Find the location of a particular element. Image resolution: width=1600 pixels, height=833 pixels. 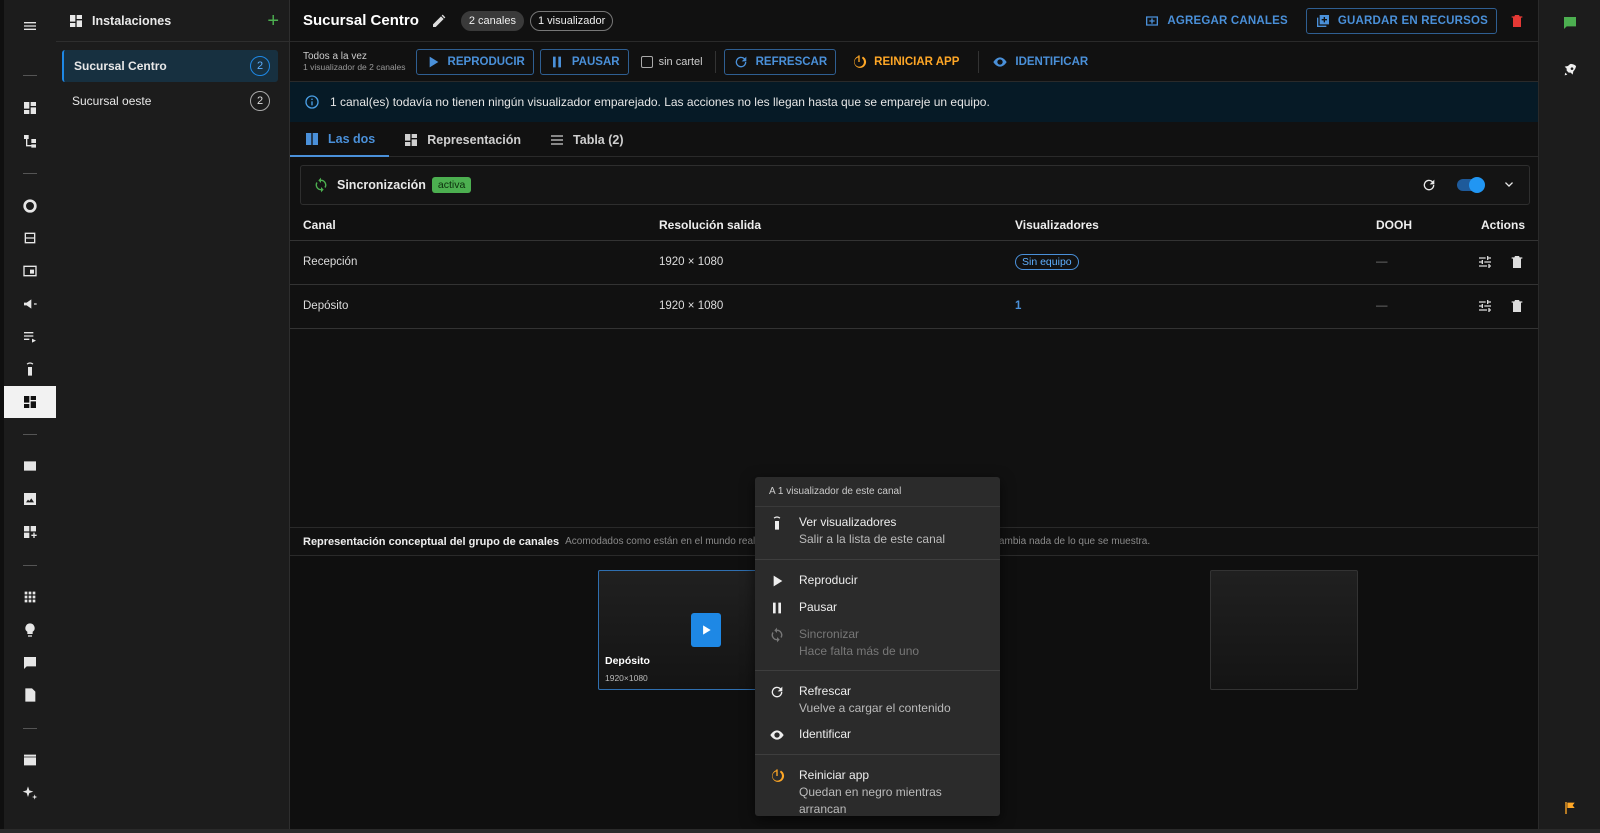

movie-icon is located at coordinates (30, 466).